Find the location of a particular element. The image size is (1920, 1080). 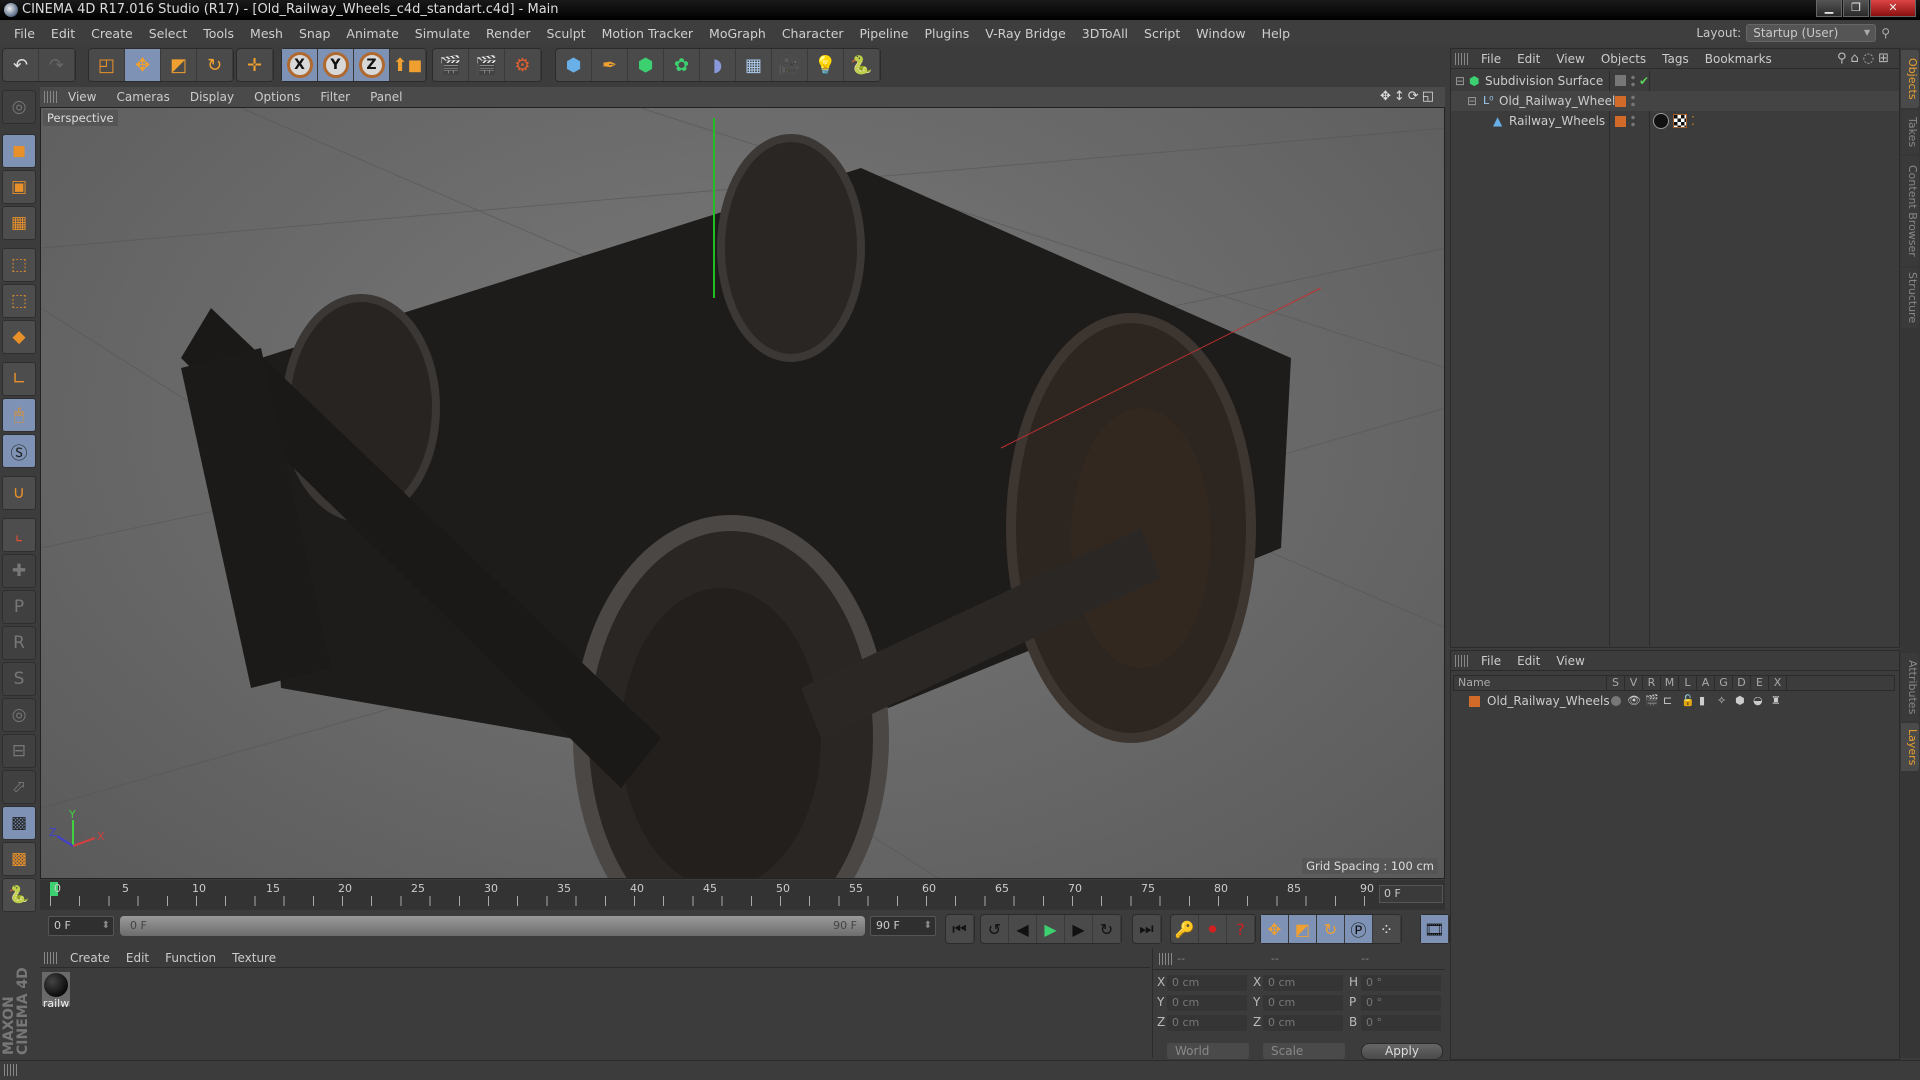

menu-mesh: Mesh is located at coordinates (266, 33).